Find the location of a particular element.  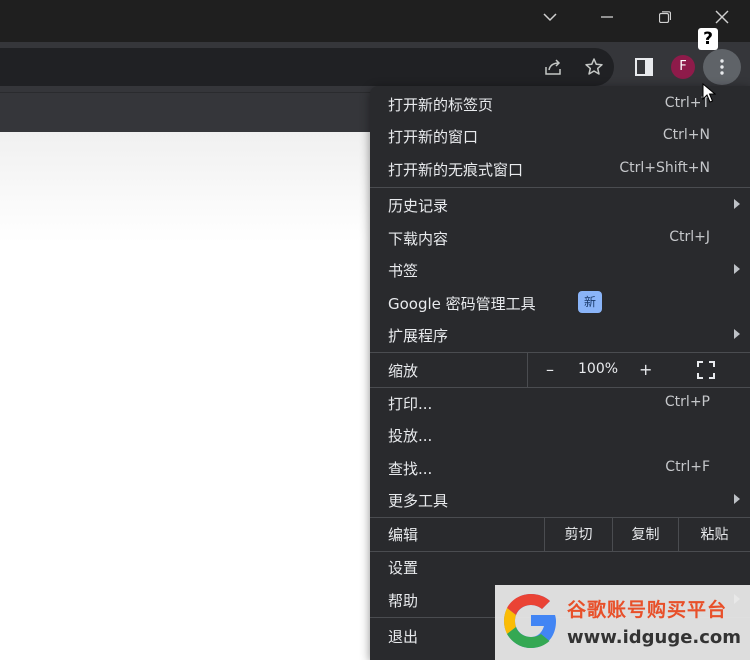

menu-more-tools: 更多工具 is located at coordinates (560, 500).